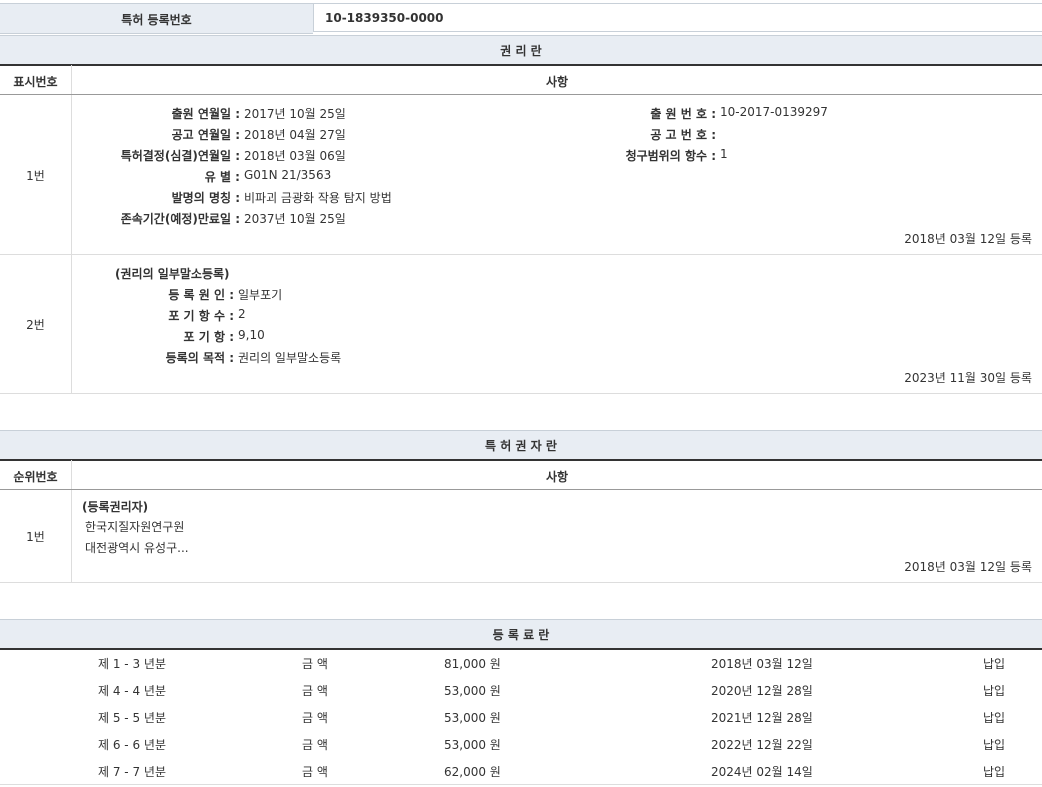  I want to click on claims-count-value: 1, so click(724, 154).